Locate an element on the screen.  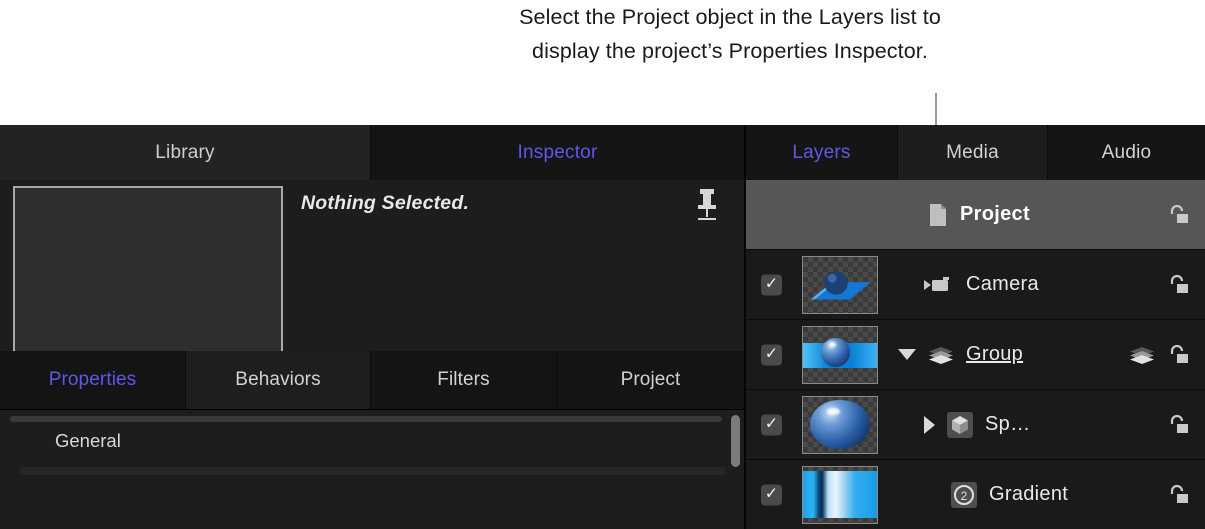
sphere-thumbnail is located at coordinates (840, 424).